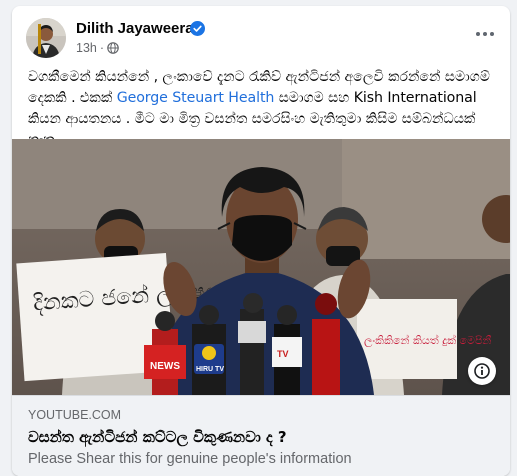 Image resolution: width=517 pixels, height=476 pixels. Describe the element at coordinates (196, 98) in the screenshot. I see `george-steuart-link: George Steuart Health` at that location.